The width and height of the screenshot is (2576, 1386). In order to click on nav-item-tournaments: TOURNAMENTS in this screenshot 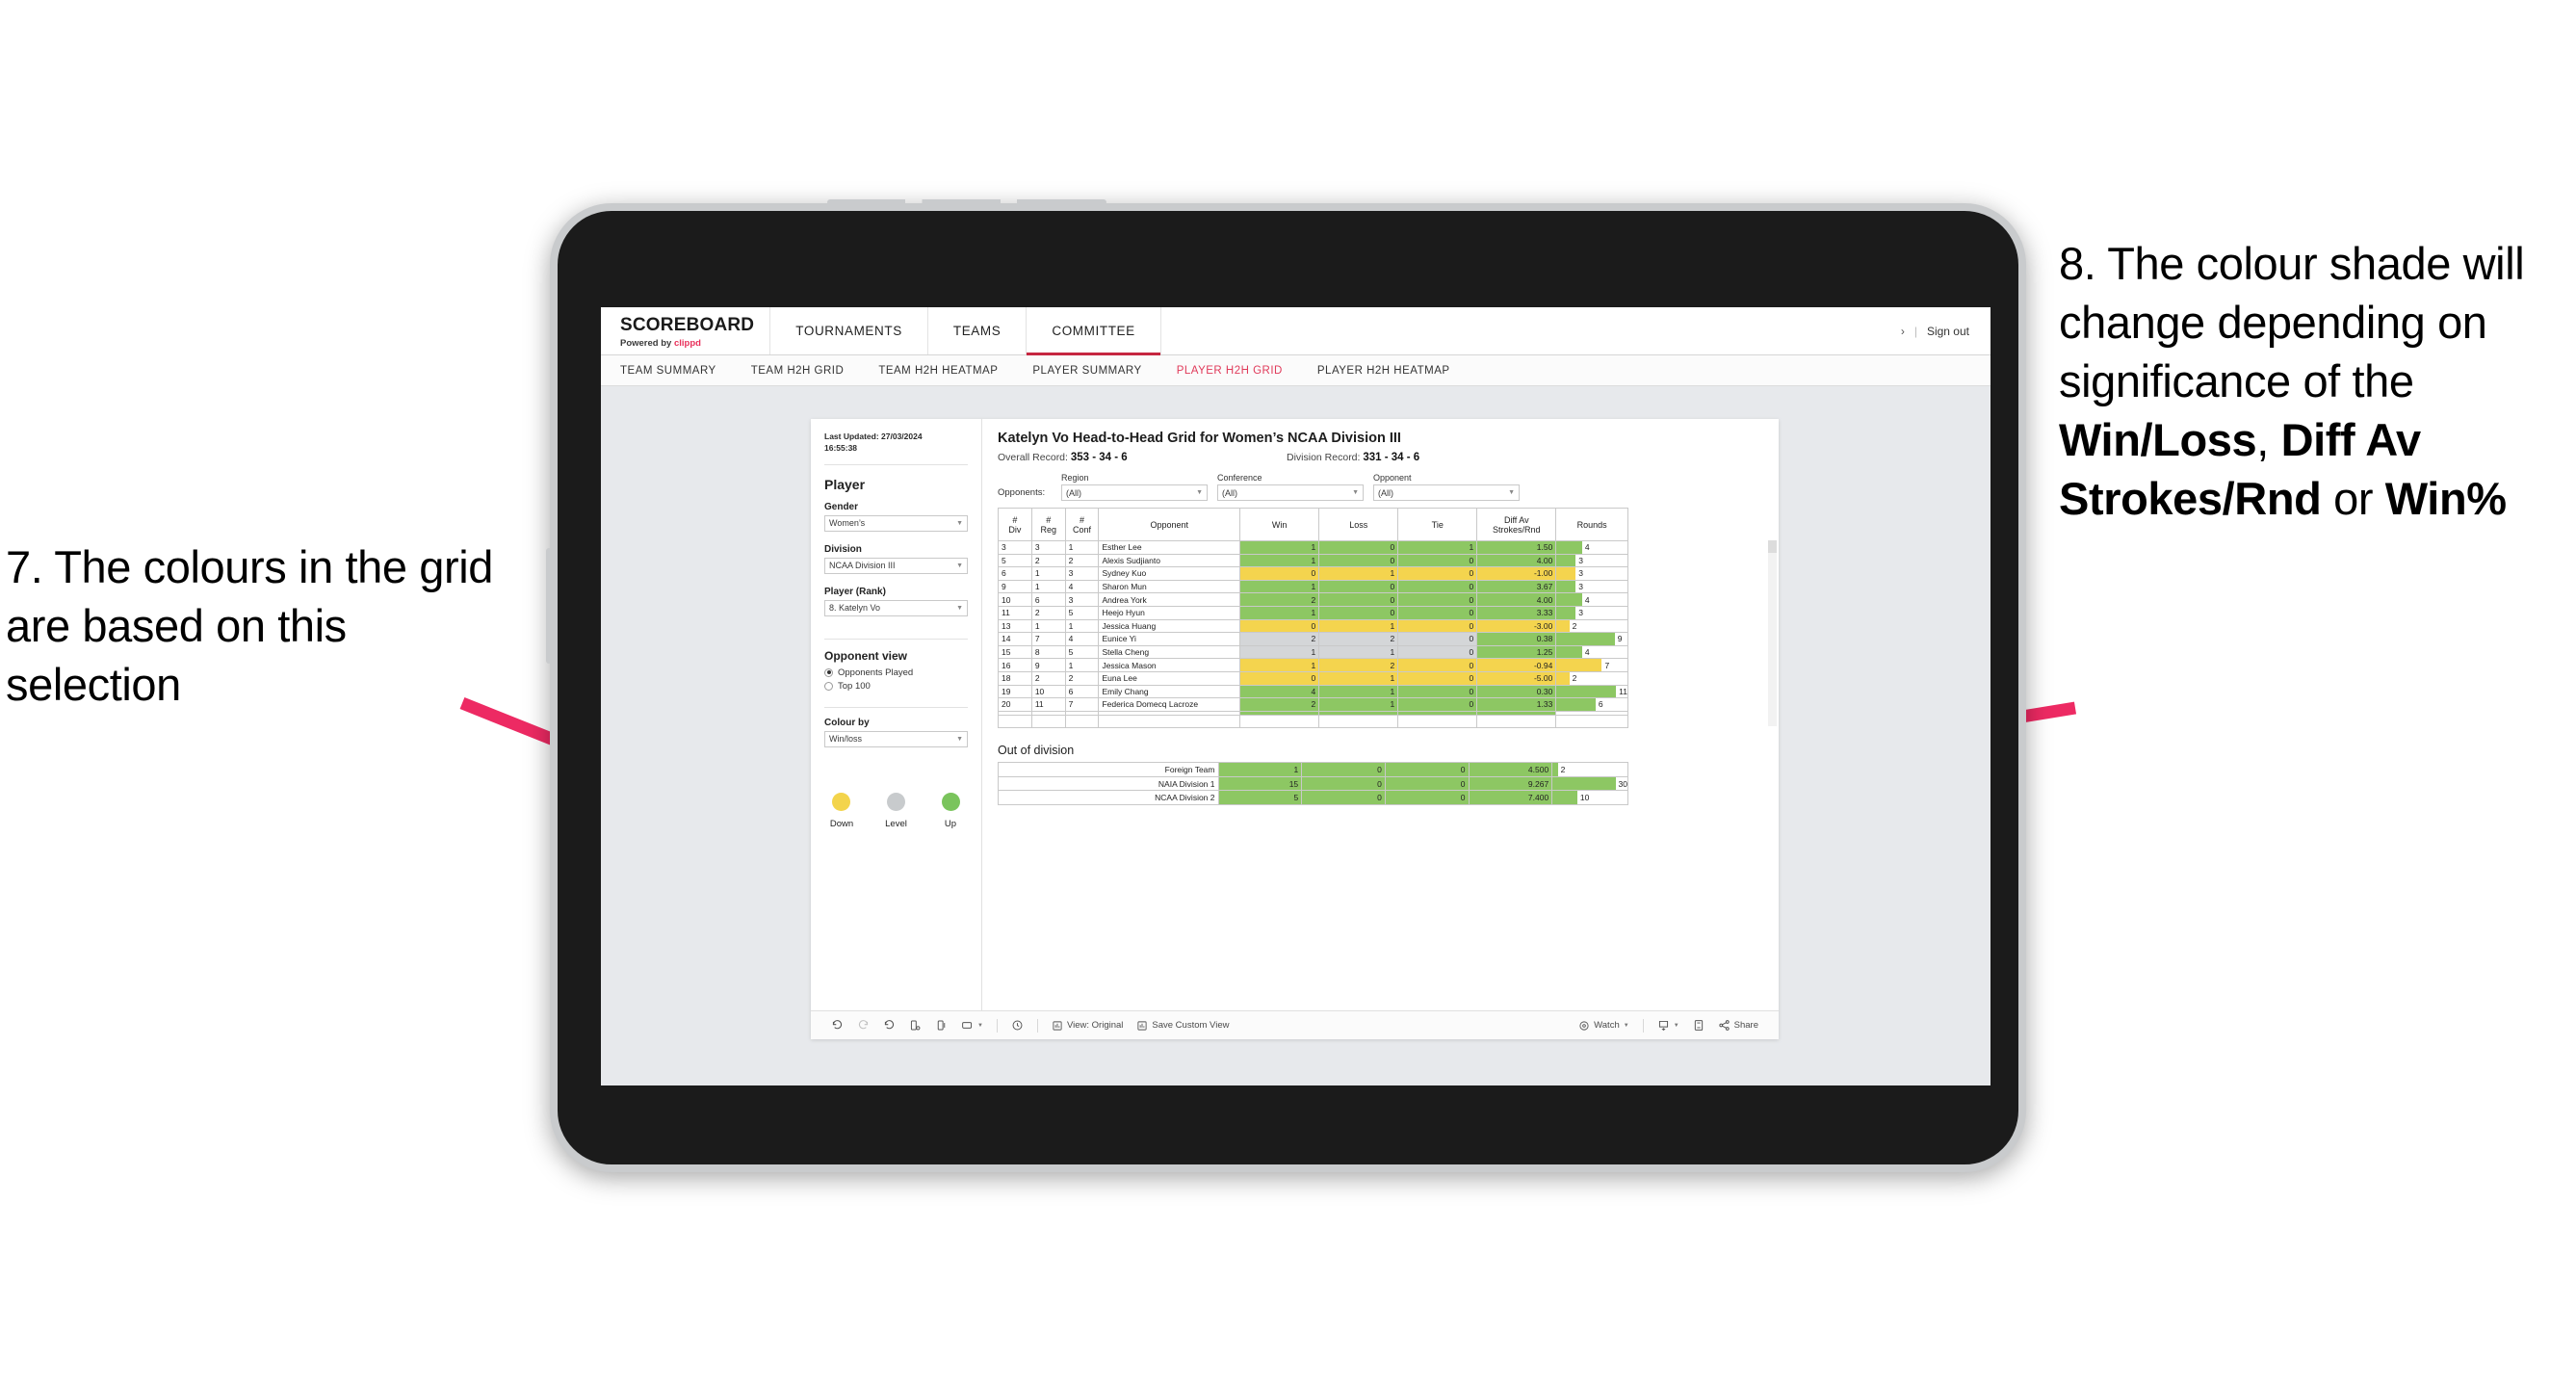, I will do `click(849, 330)`.